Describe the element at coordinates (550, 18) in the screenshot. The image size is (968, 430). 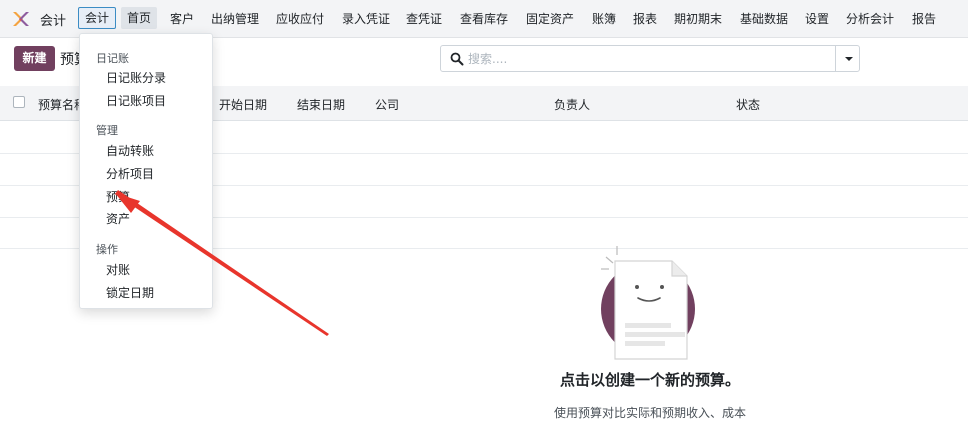
I see `nav-fixed-assets: 固定资产` at that location.